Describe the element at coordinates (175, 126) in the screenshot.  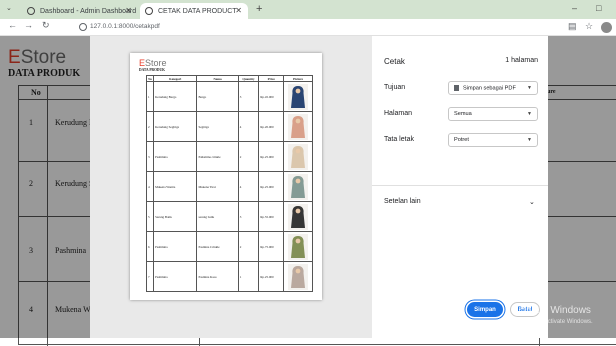
I see `cell-kategori: Kerudung Segitiga` at that location.